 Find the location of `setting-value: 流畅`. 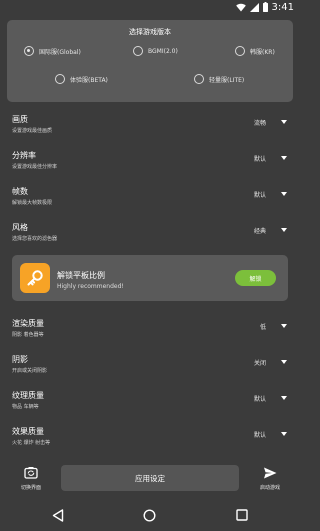

setting-value: 流畅 is located at coordinates (260, 122).